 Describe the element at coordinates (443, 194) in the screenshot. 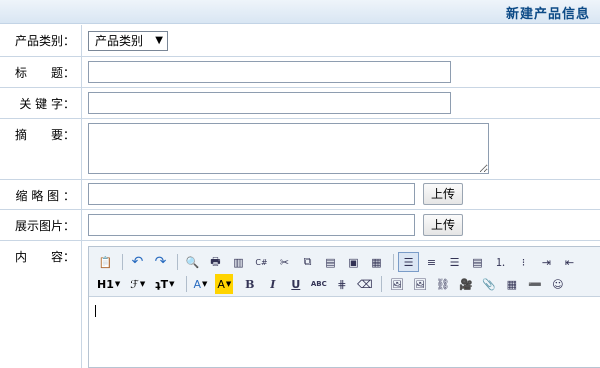

I see `thumbnail-upload-button: 上传` at that location.